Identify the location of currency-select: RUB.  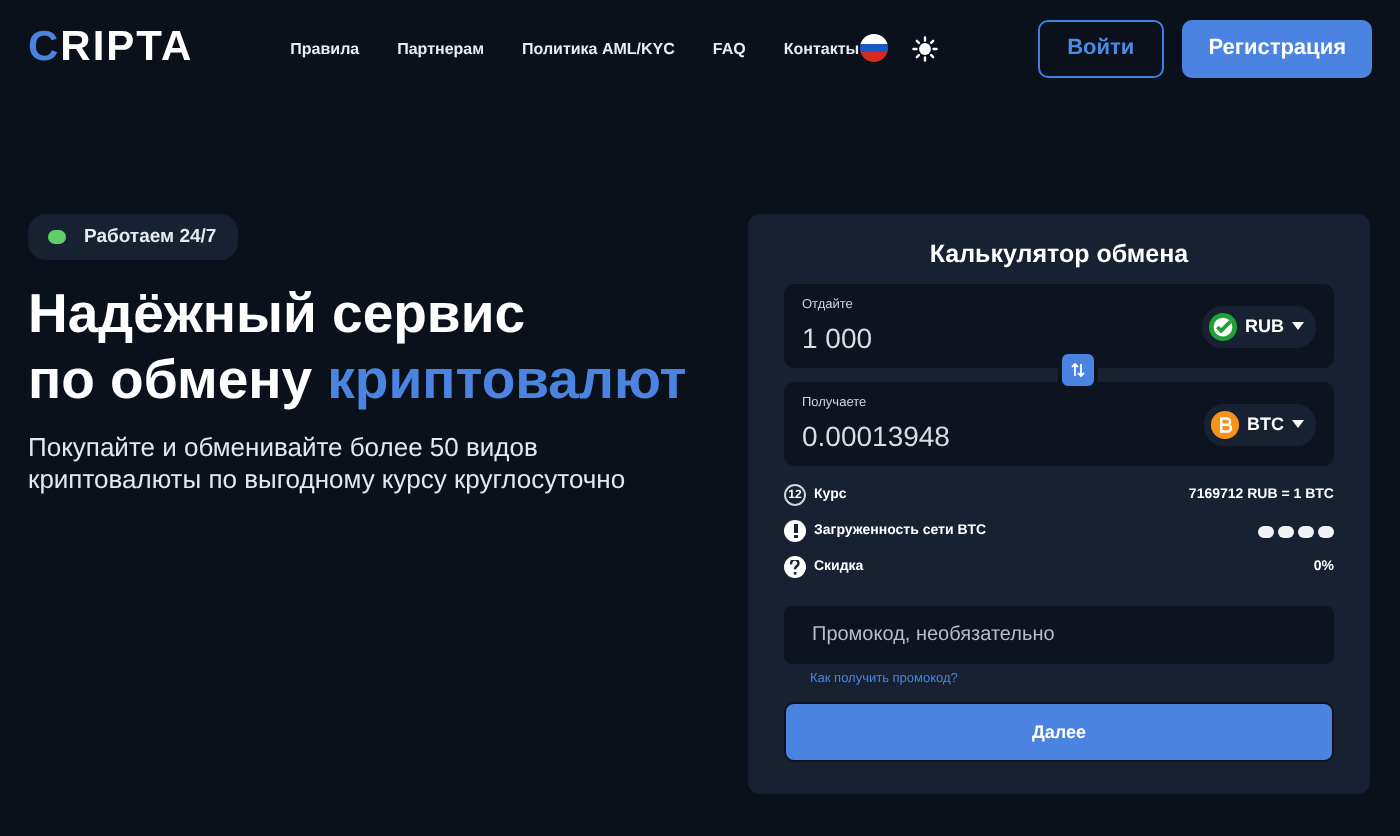
(1258, 326).